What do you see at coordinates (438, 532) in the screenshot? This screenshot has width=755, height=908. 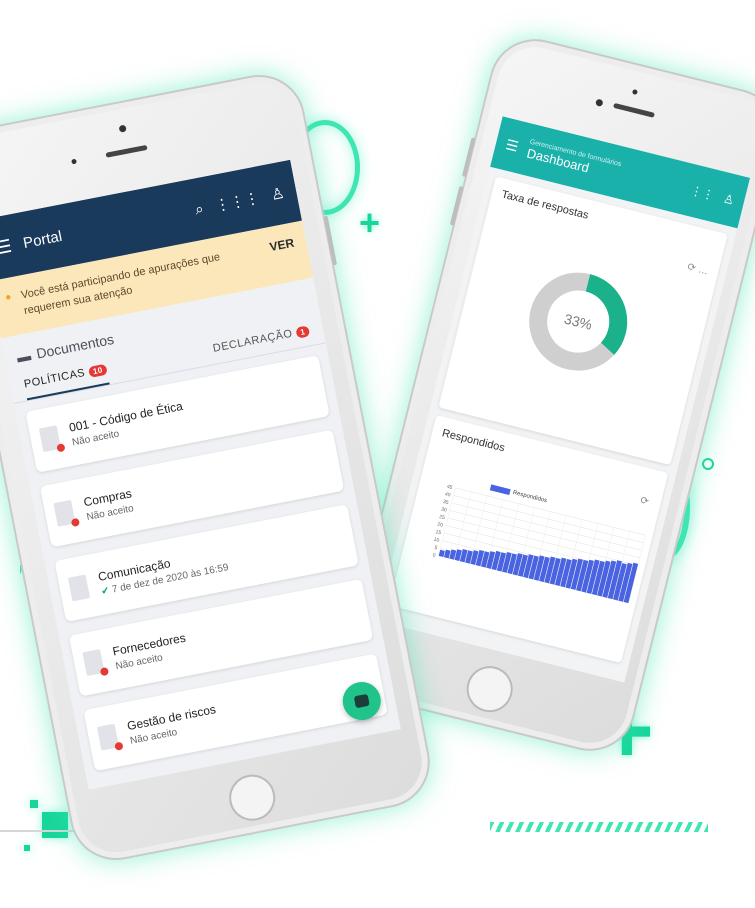 I see `y-tick-label: 15` at bounding box center [438, 532].